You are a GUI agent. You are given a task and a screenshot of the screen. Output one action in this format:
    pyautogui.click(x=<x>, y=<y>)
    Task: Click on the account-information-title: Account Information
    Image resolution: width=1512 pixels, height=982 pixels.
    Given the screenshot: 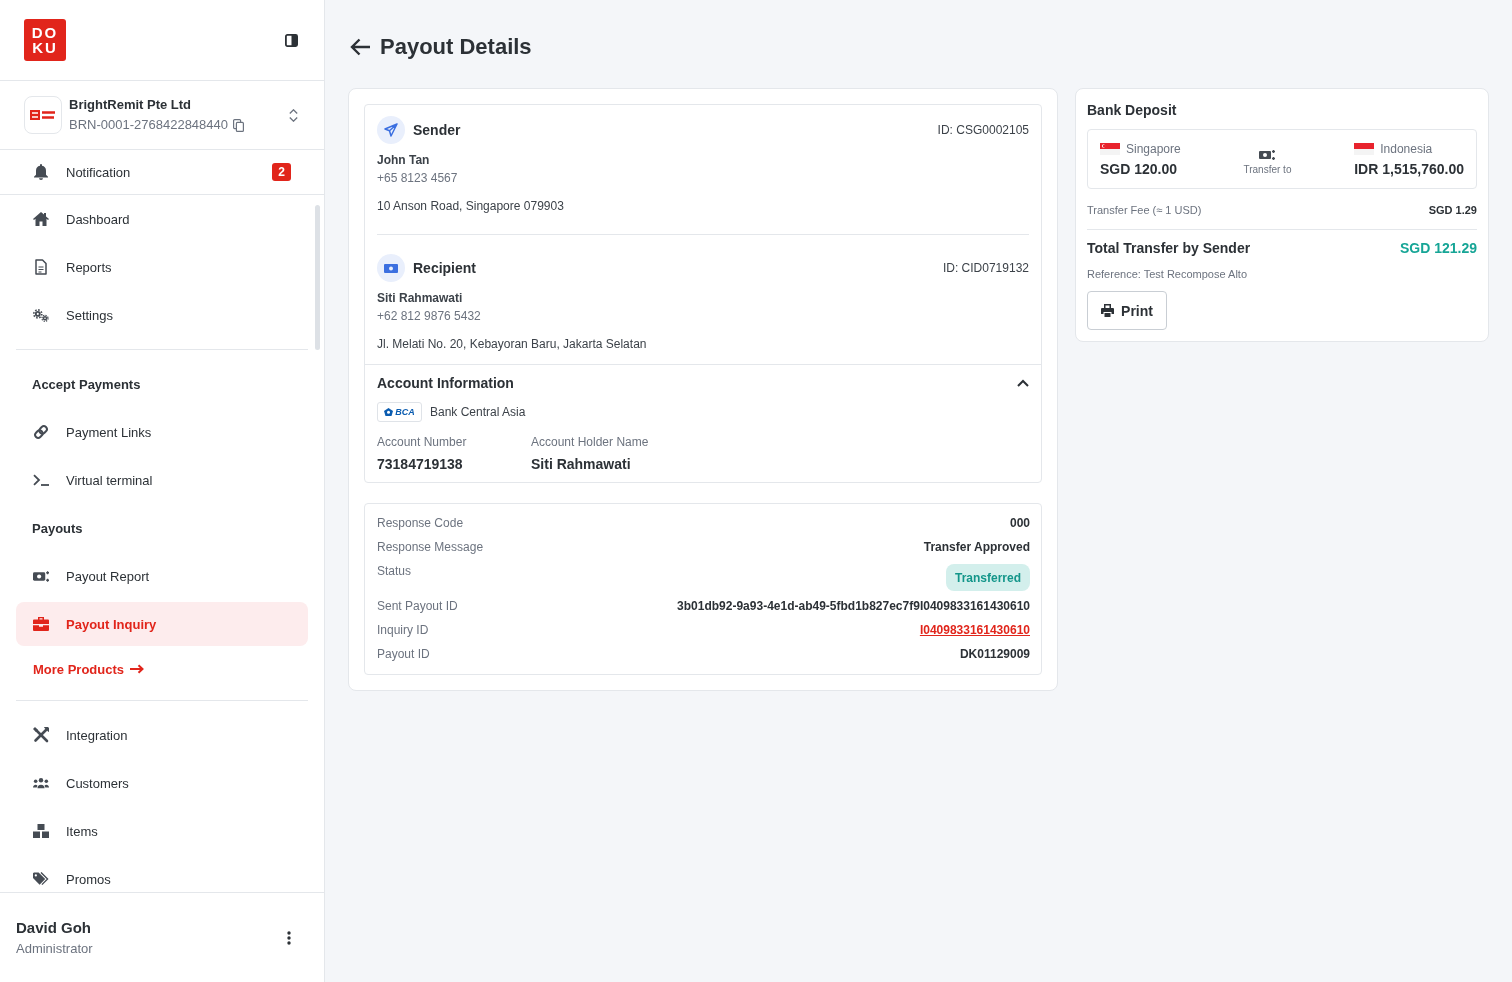 What is the action you would take?
    pyautogui.click(x=445, y=383)
    